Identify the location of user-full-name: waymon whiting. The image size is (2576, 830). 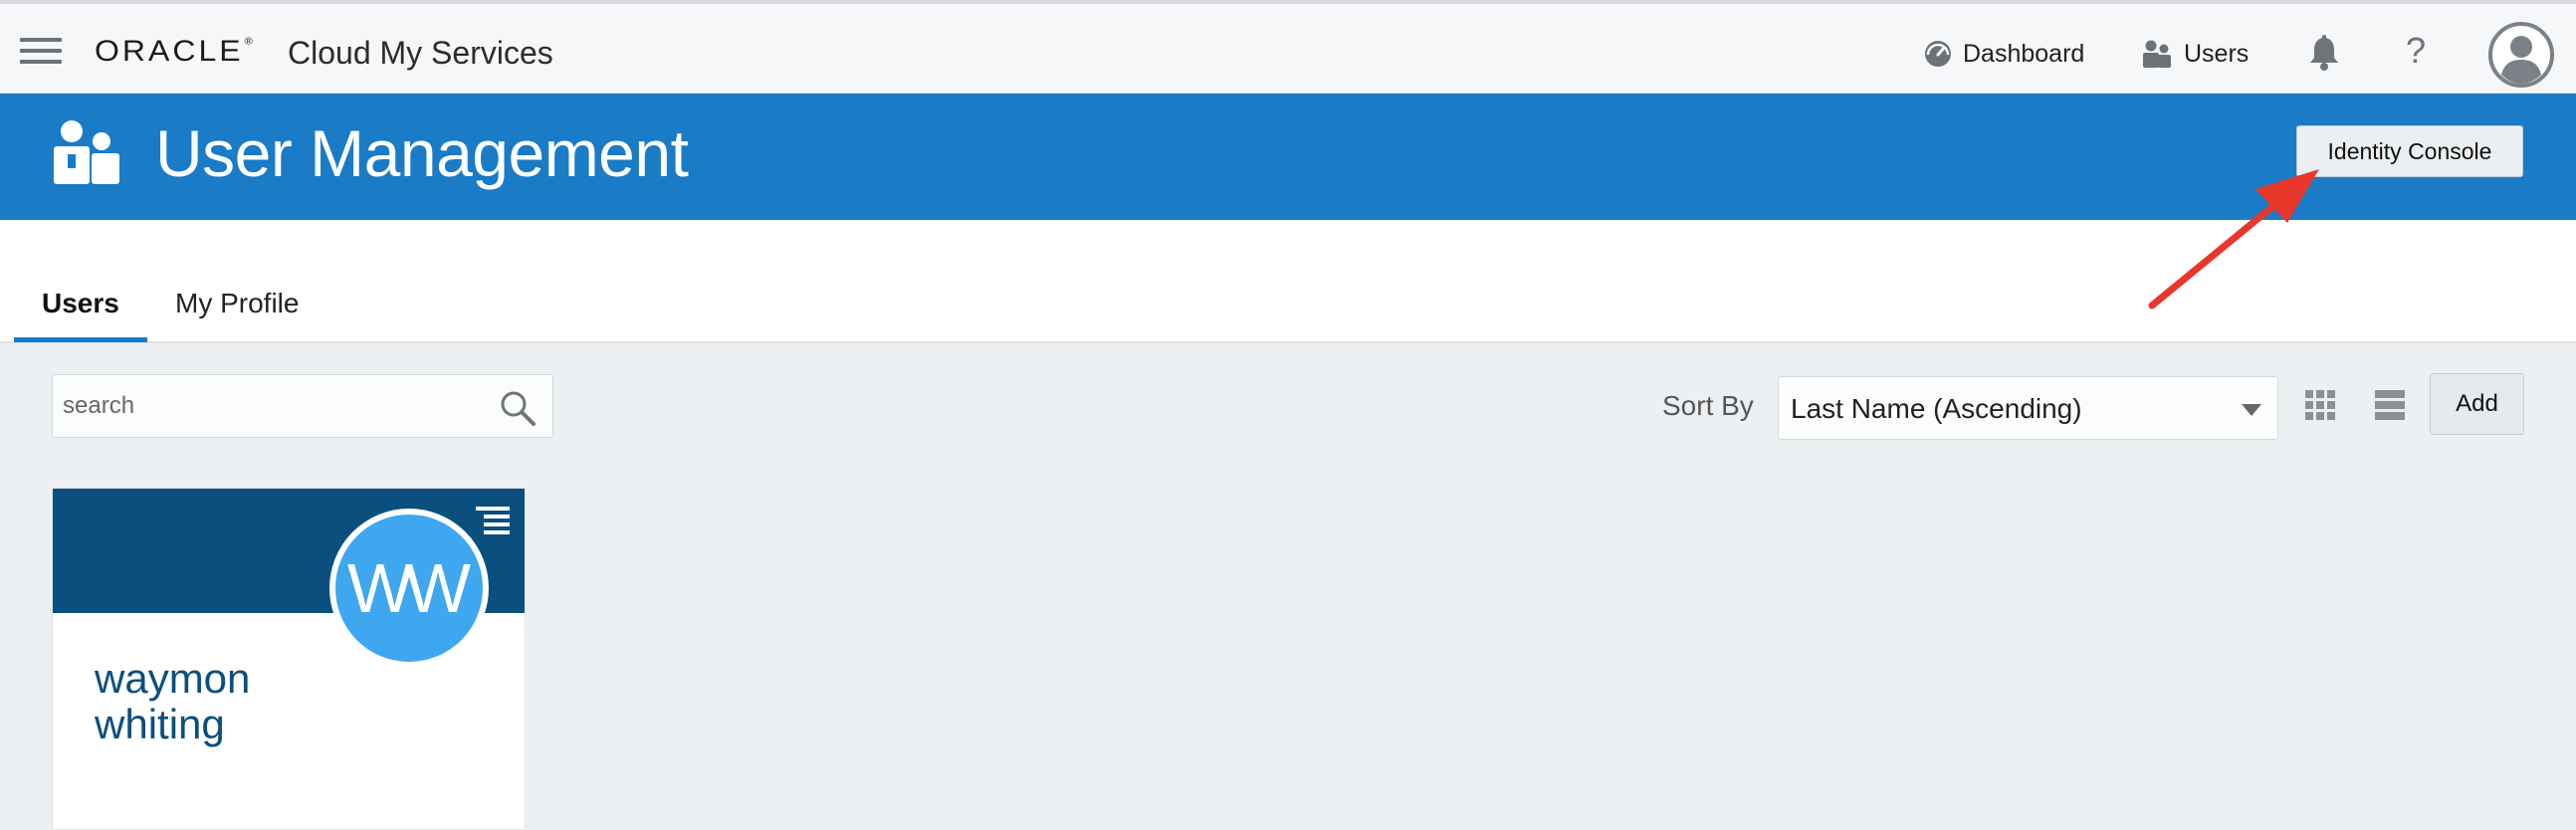
(224, 701).